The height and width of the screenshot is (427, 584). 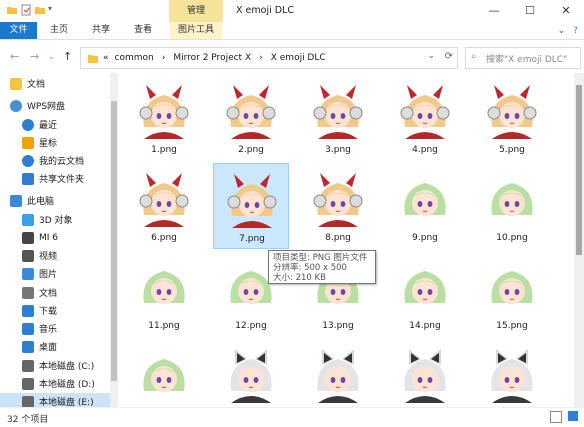 I want to click on sidebar-item: 本地磁盘 (D:), so click(x=55, y=383).